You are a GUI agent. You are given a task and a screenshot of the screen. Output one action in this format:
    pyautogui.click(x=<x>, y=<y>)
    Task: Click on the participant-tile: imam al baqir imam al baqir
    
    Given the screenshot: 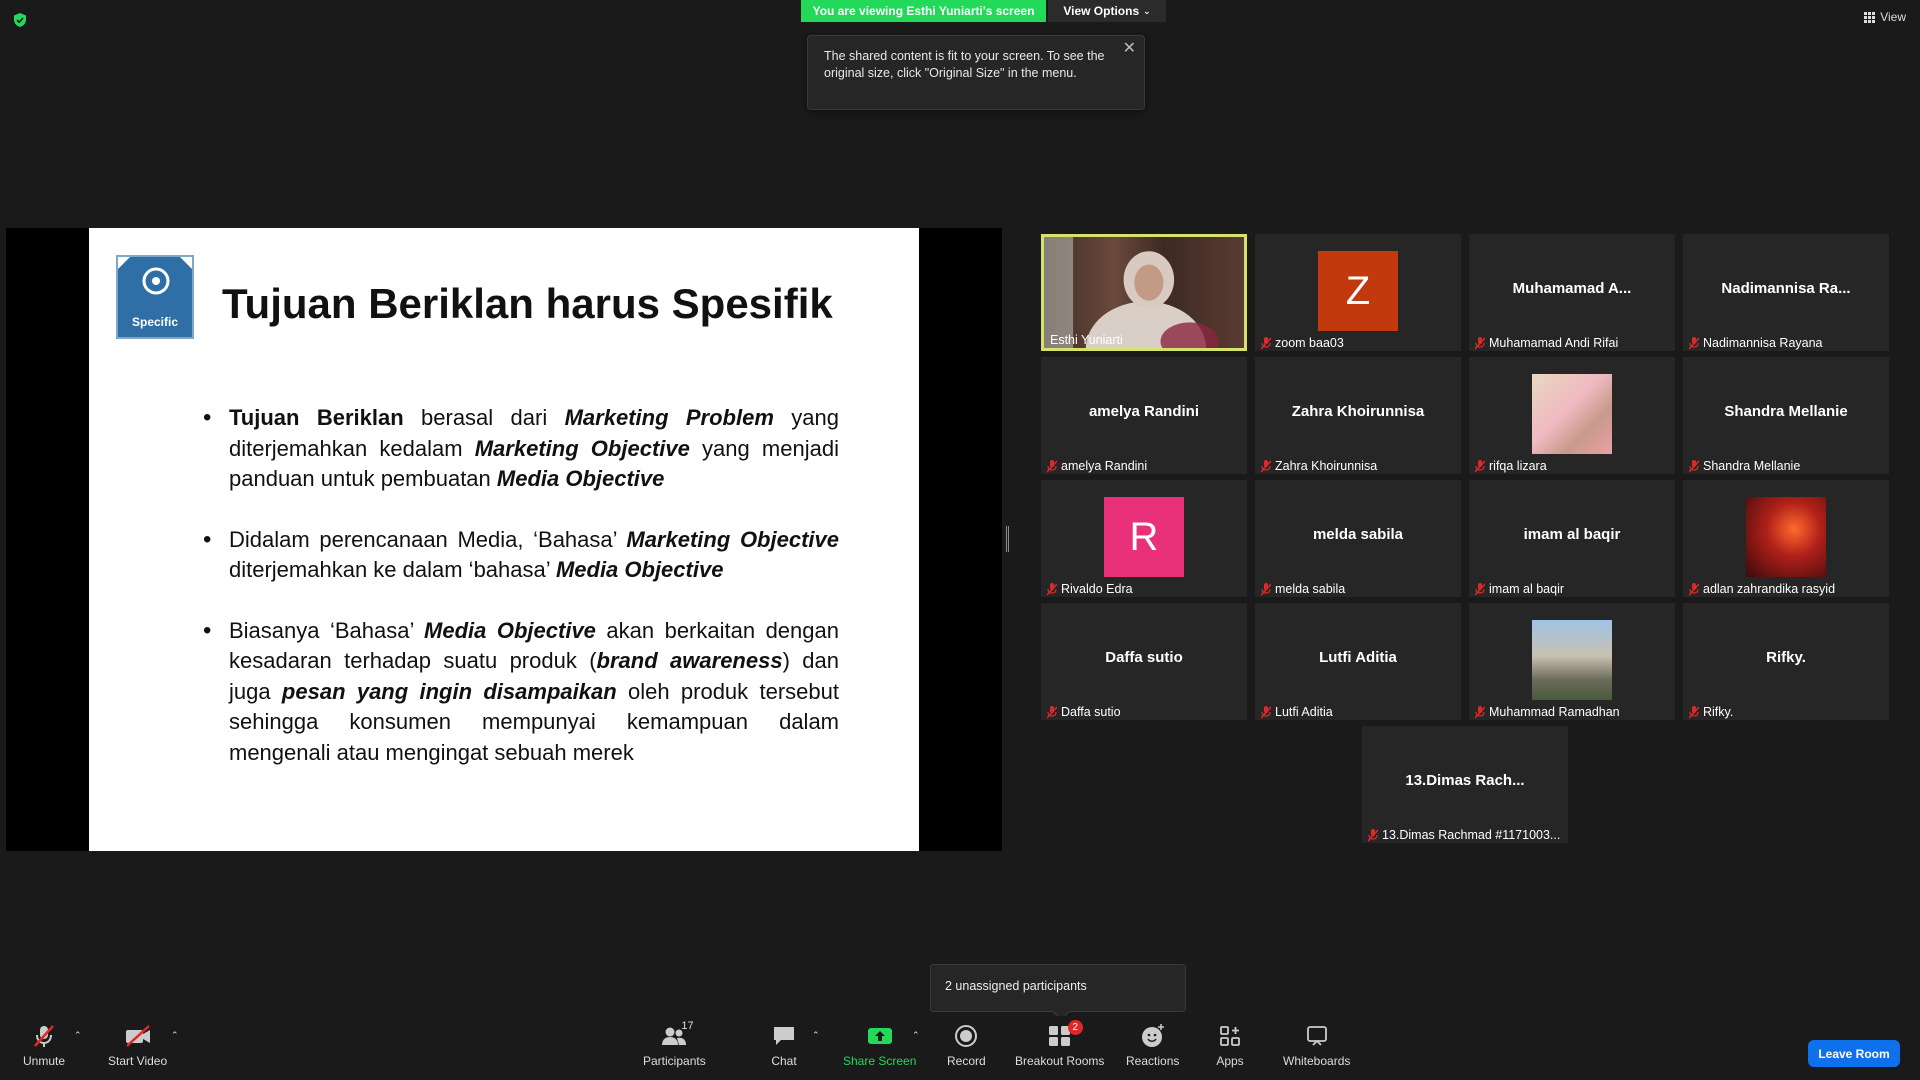 What is the action you would take?
    pyautogui.click(x=1572, y=538)
    